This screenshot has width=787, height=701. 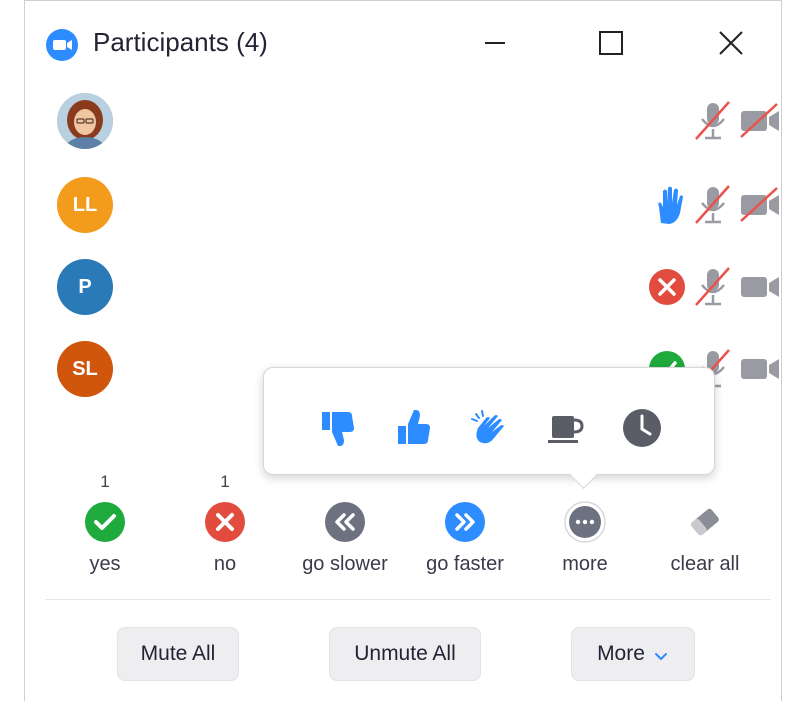 What do you see at coordinates (495, 43) in the screenshot?
I see `minimize-icon` at bounding box center [495, 43].